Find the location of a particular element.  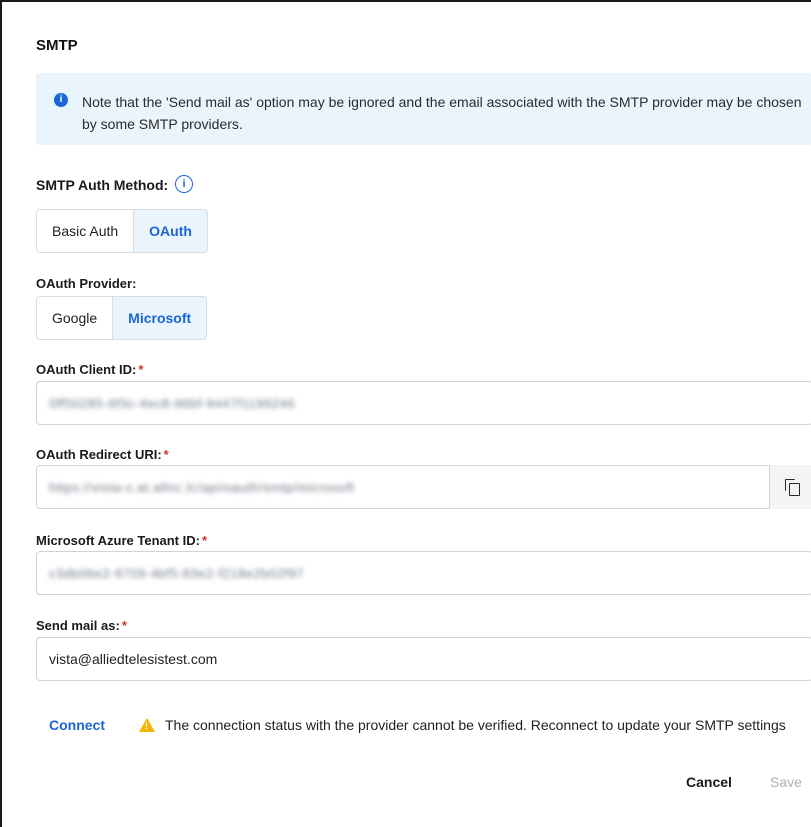

warning-icon: ! is located at coordinates (147, 725).